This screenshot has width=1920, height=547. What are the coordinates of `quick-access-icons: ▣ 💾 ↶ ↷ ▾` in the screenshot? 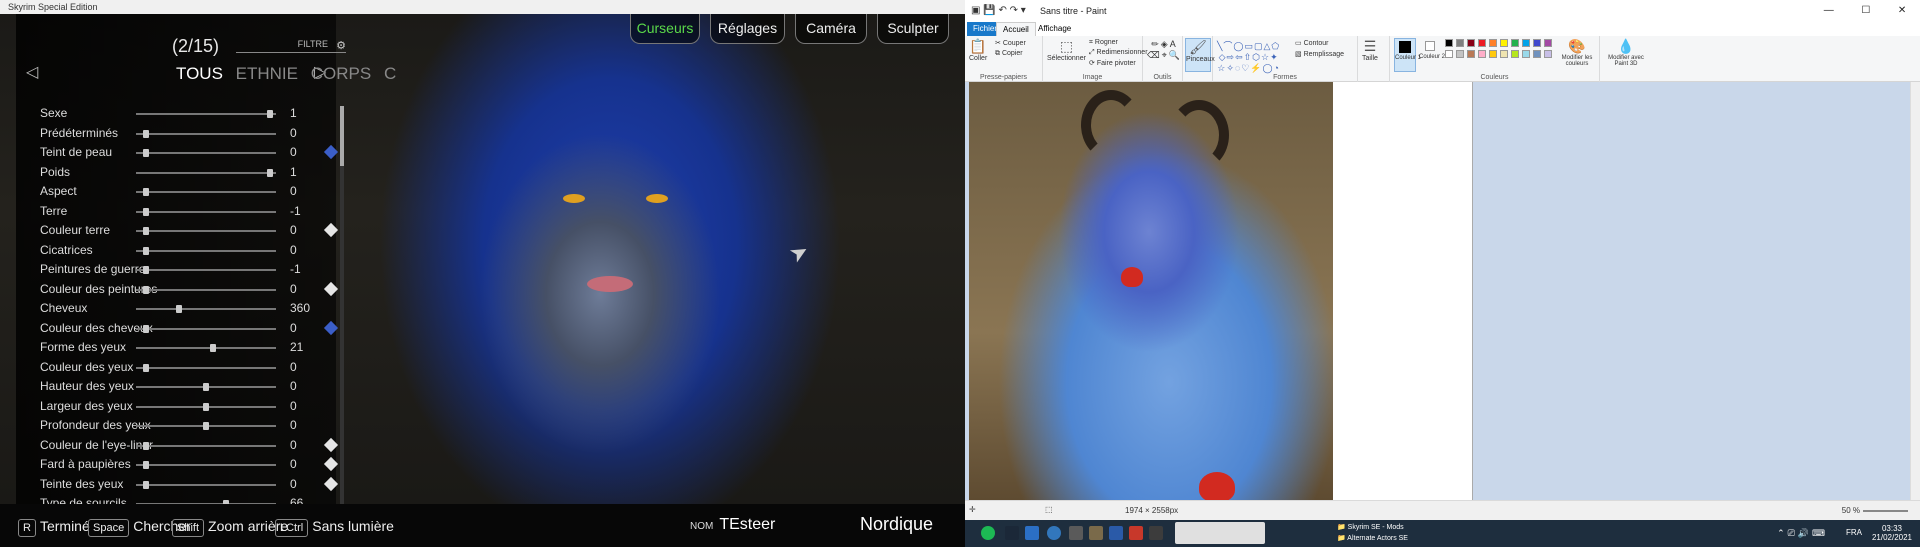 It's located at (998, 11).